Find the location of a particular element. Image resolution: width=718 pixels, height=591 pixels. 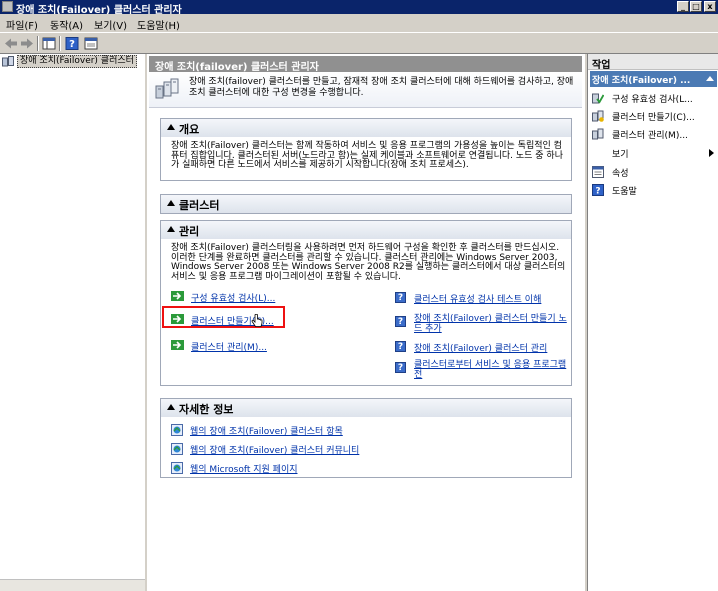

highlight-box is located at coordinates (223, 317).